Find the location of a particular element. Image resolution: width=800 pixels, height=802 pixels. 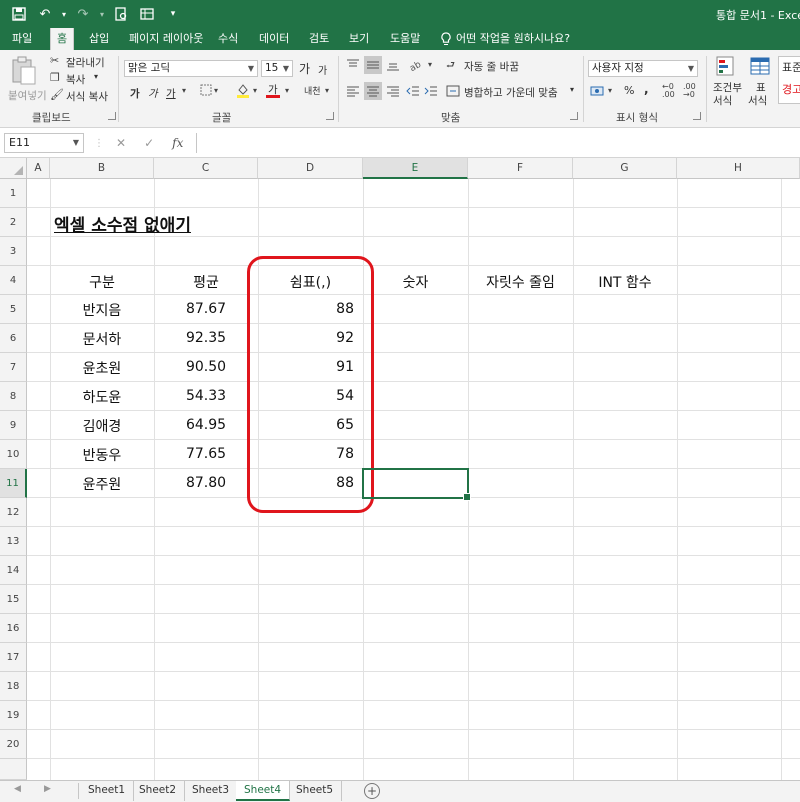

row-header-11: 11 is located at coordinates (13, 483).